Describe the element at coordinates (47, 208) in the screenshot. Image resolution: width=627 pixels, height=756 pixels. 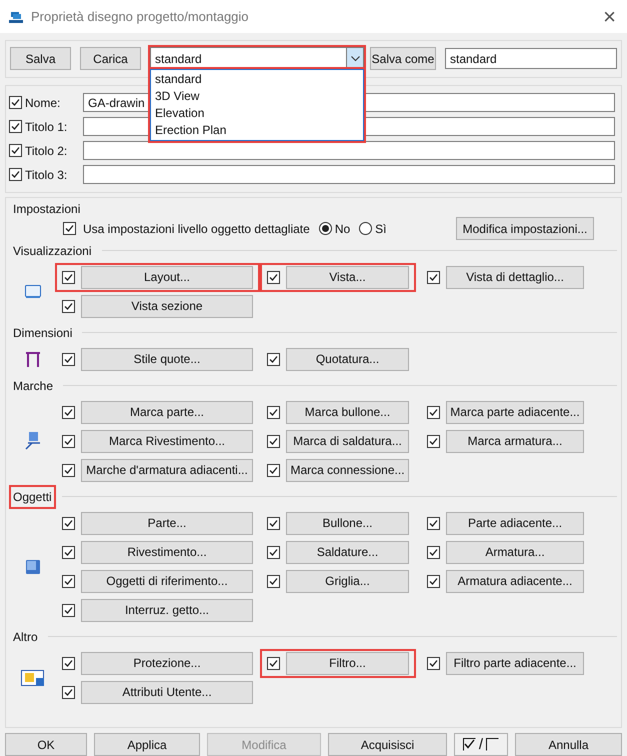
I see `section-label: Impostazioni` at that location.